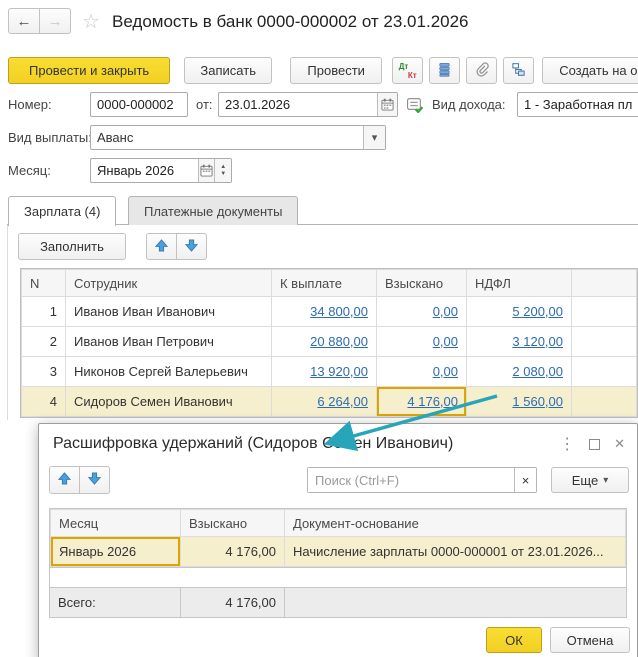  I want to click on kebab-menu-icon: ⋮, so click(567, 444).